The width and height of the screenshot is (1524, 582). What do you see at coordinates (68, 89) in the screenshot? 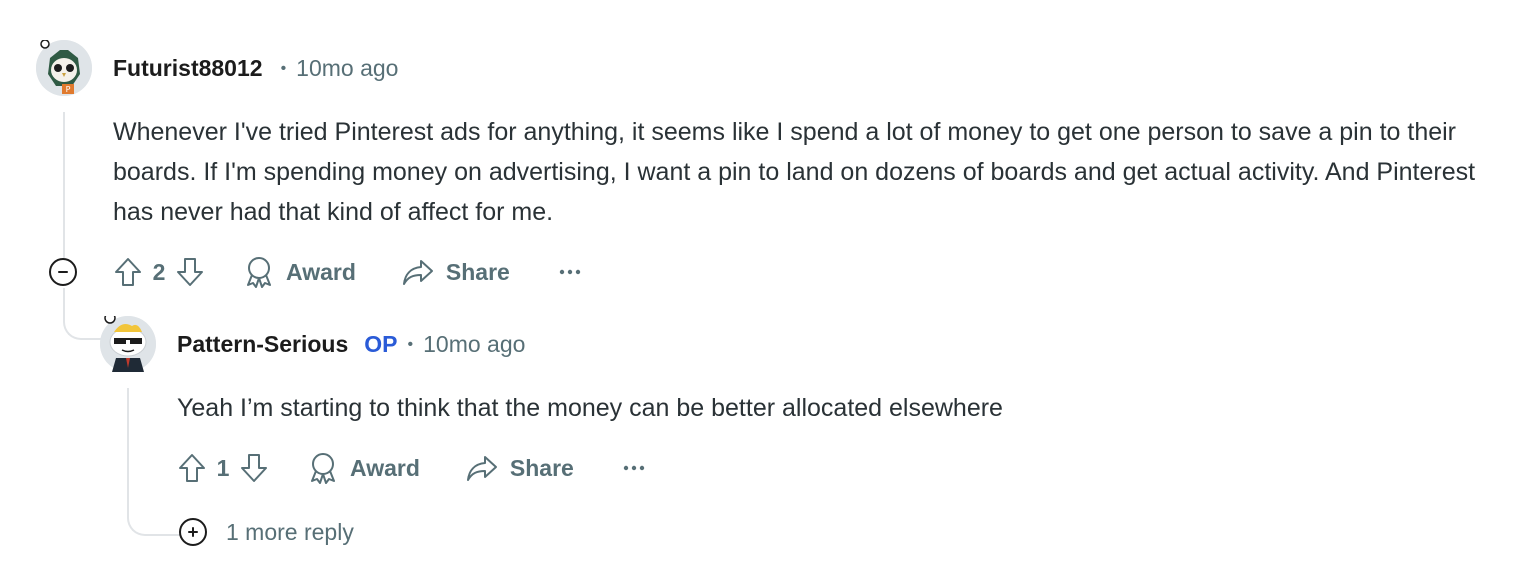
I see `svg-text: P` at bounding box center [68, 89].